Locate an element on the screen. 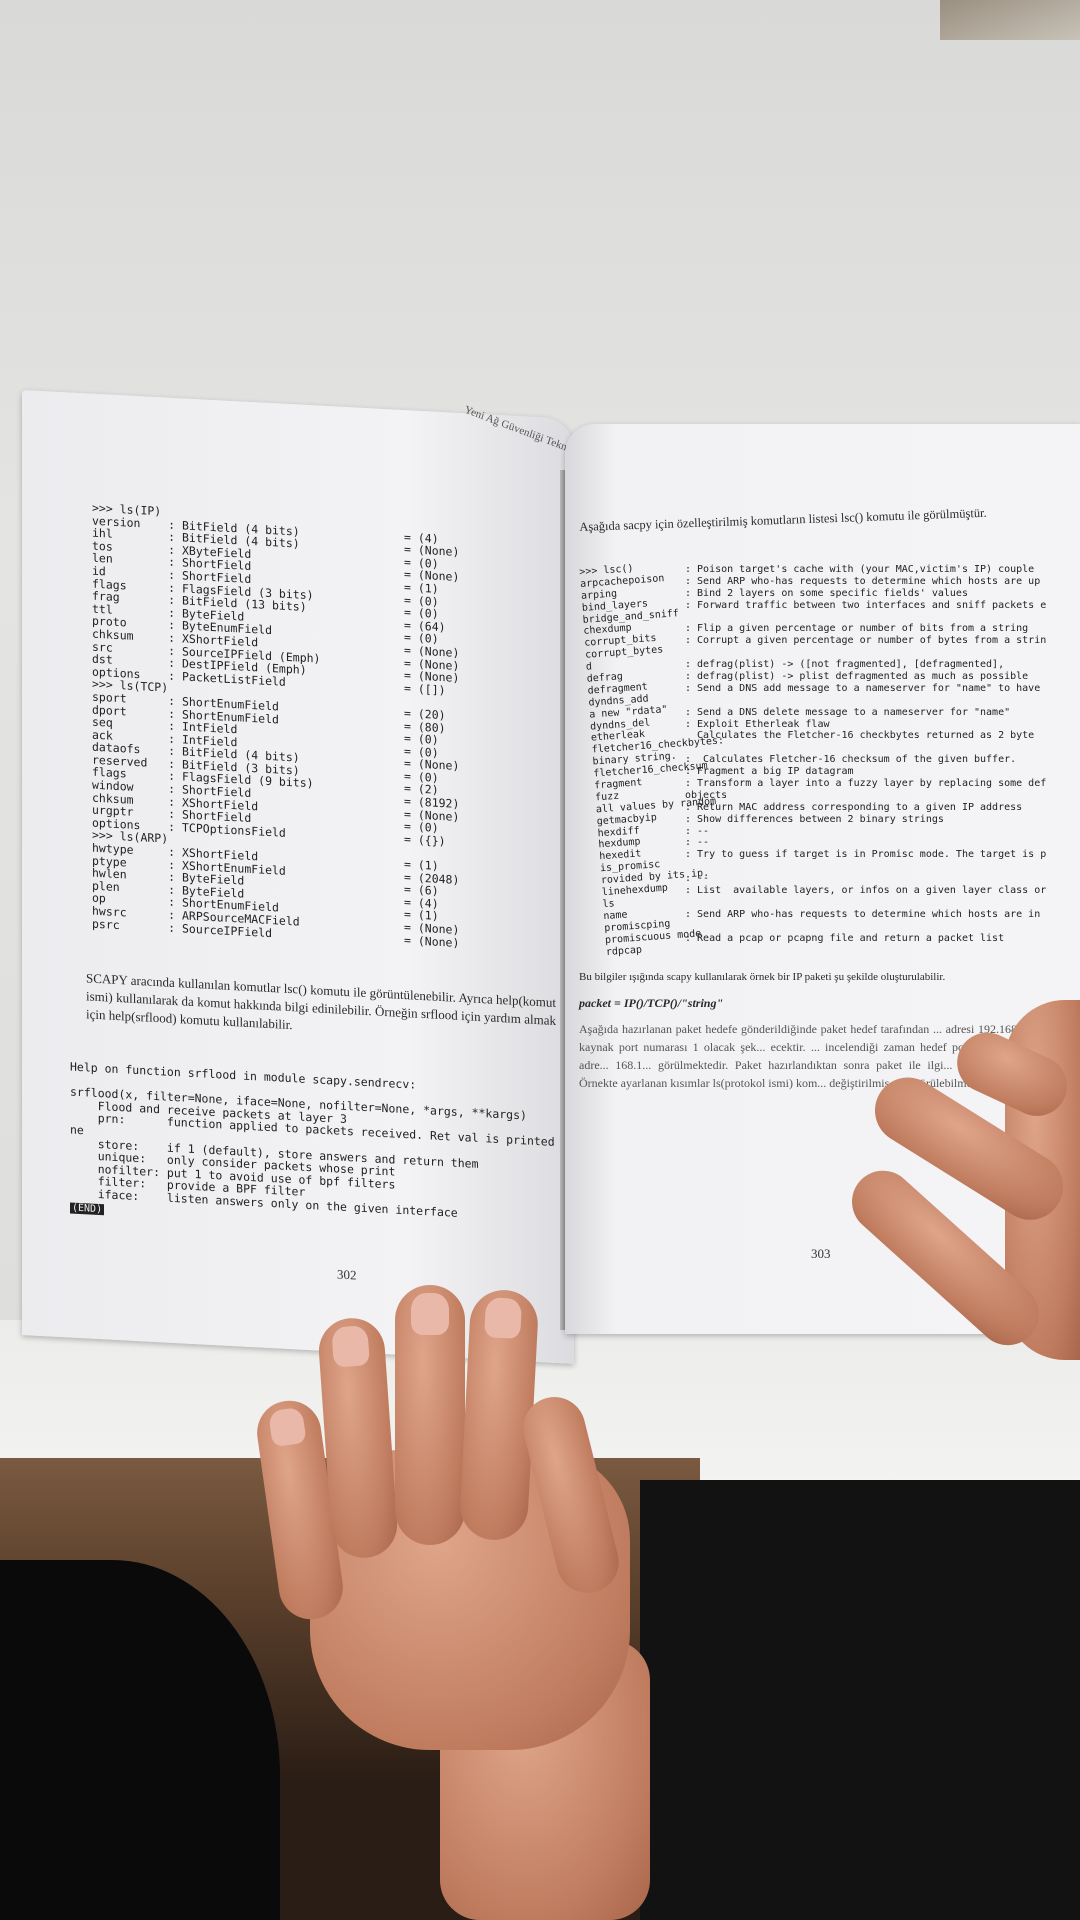  code-example: packet = IP()/TCP()/"string" is located at coordinates (651, 1003).